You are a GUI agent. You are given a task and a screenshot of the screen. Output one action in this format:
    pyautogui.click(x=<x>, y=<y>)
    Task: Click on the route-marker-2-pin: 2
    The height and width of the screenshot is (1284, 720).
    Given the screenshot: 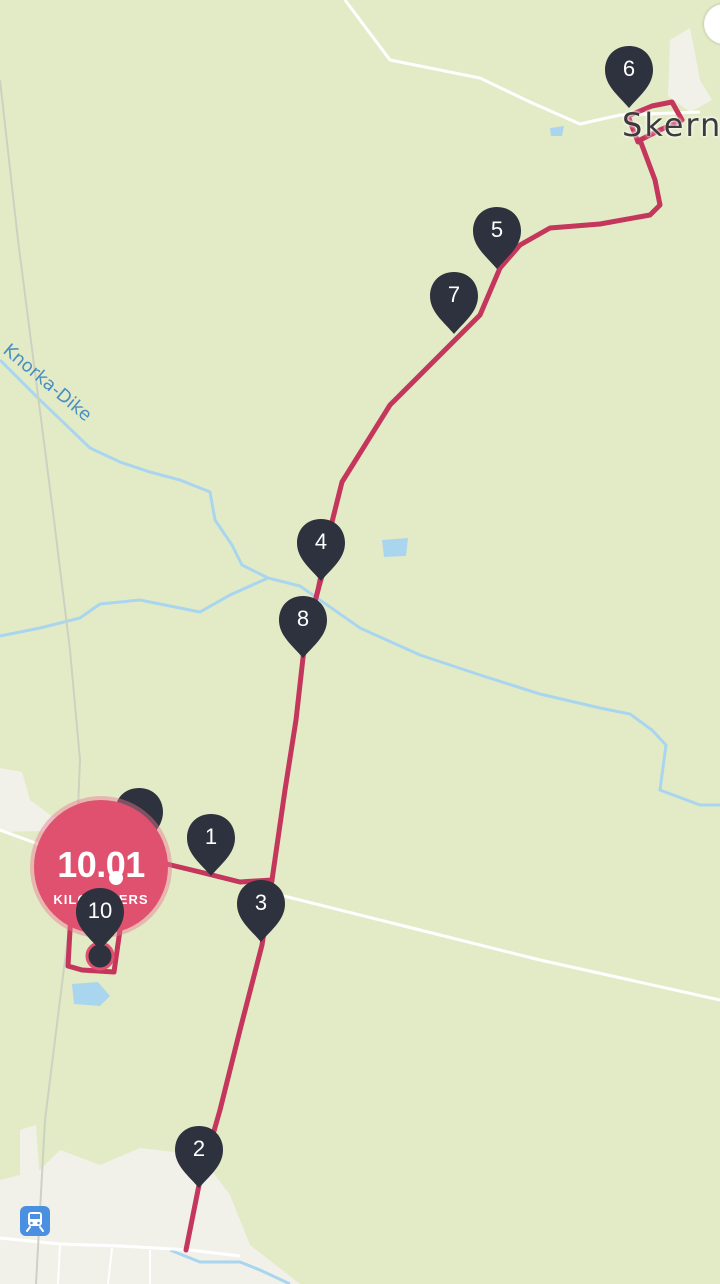 What is the action you would take?
    pyautogui.click(x=199, y=1157)
    